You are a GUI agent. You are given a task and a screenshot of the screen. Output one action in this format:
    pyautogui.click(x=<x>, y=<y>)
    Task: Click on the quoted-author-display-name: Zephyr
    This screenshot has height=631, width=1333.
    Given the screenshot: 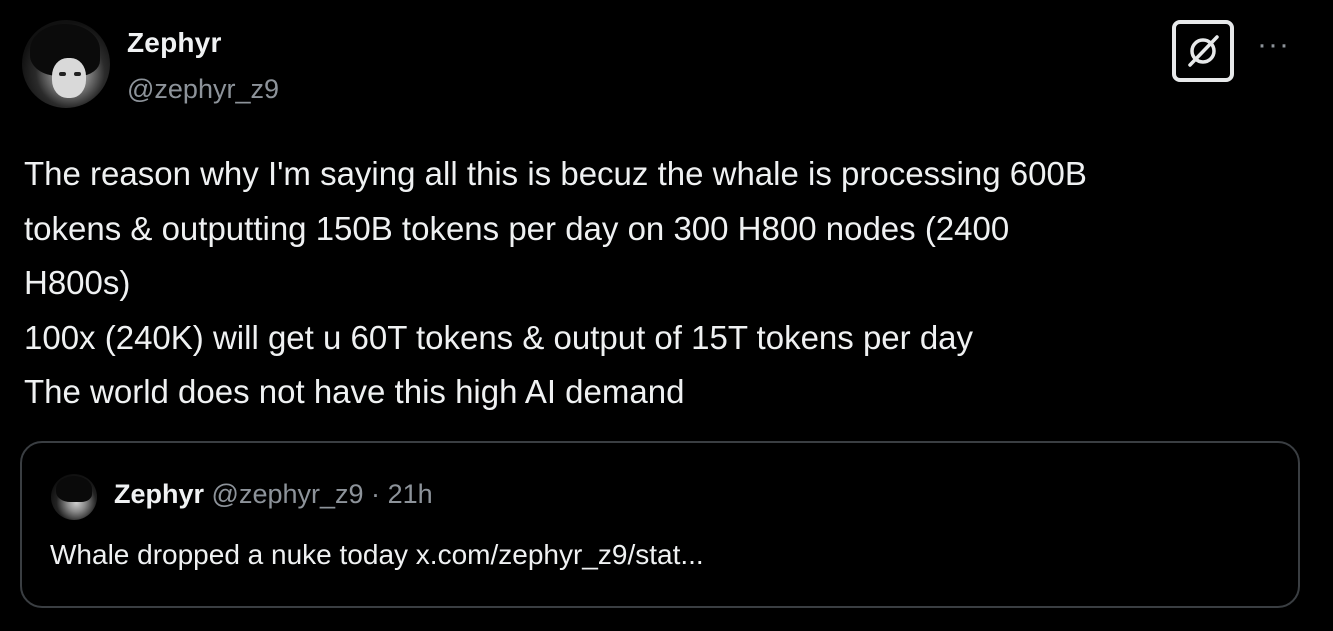 What is the action you would take?
    pyautogui.click(x=159, y=494)
    